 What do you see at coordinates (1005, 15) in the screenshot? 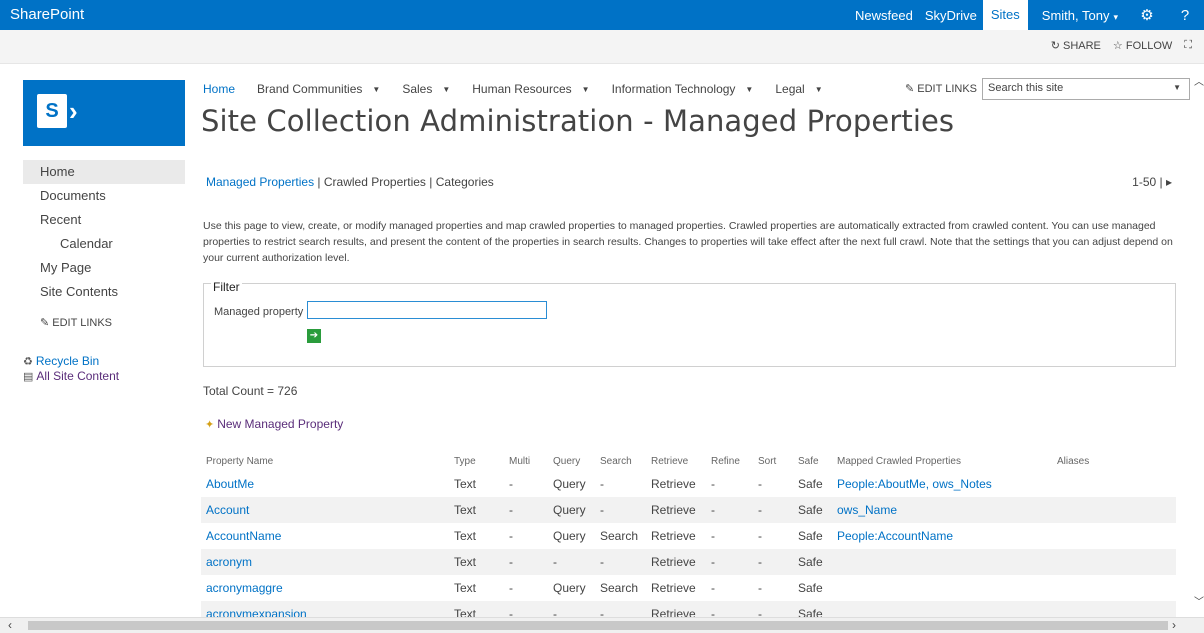
I see `sites-link: Sites` at bounding box center [1005, 15].